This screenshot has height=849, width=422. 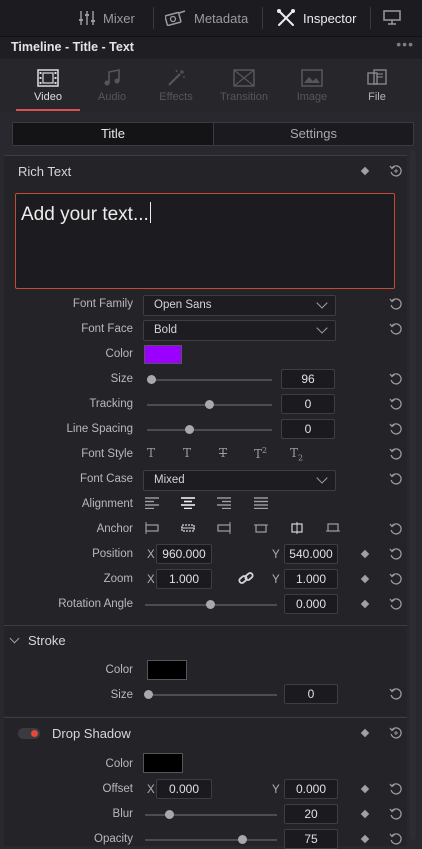 I want to click on shadow-blur-input: 20, so click(x=311, y=814).